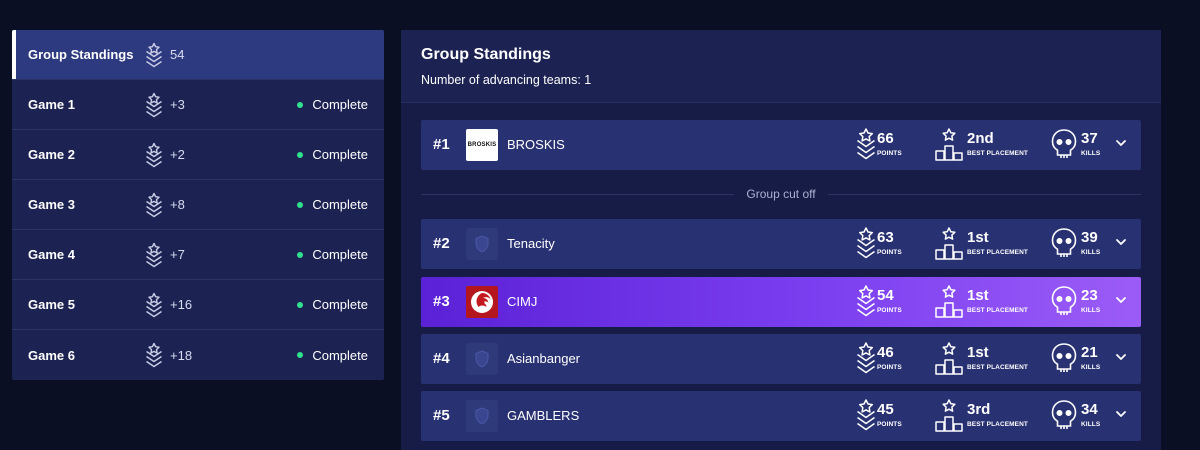 The width and height of the screenshot is (1200, 450). Describe the element at coordinates (51, 204) in the screenshot. I see `sidebar-item-label: Game 3` at that location.